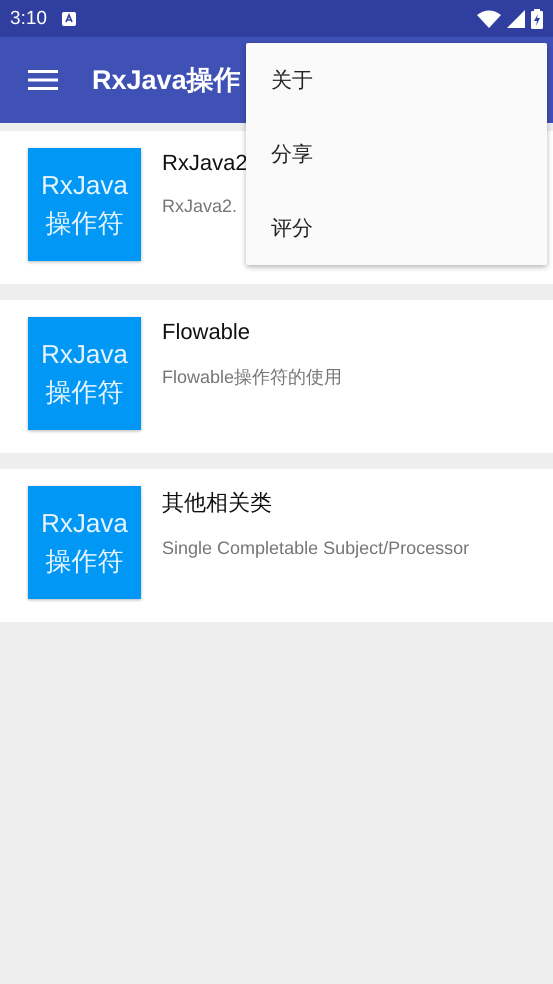 This screenshot has height=984, width=553. Describe the element at coordinates (252, 377) in the screenshot. I see `item-subtitle: Flowable操作符的使用` at that location.